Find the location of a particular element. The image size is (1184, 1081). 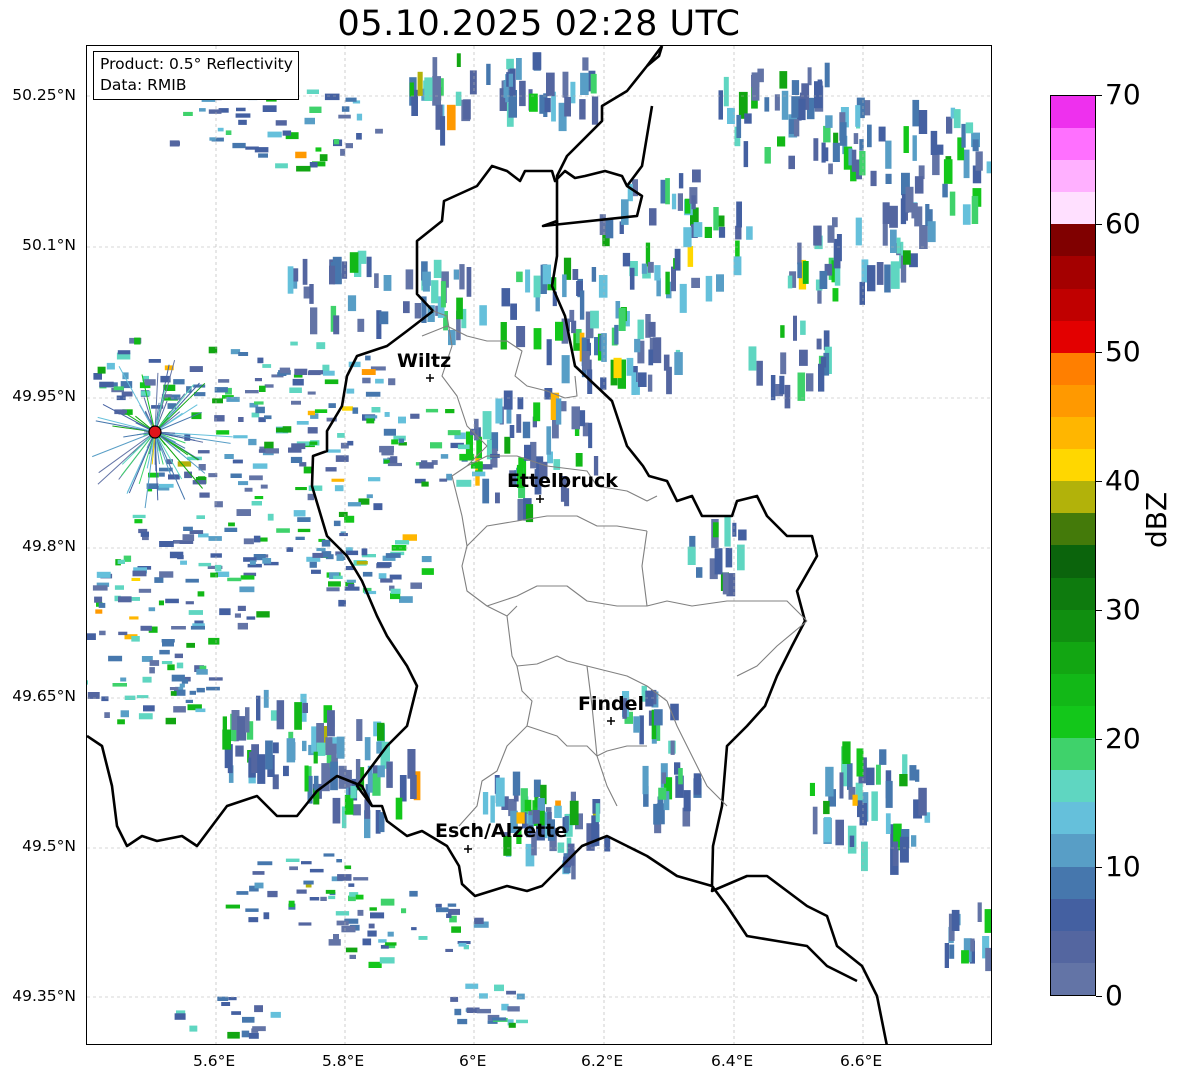

lat-label-50-25: 50.25°N is located at coordinates (44, 95).